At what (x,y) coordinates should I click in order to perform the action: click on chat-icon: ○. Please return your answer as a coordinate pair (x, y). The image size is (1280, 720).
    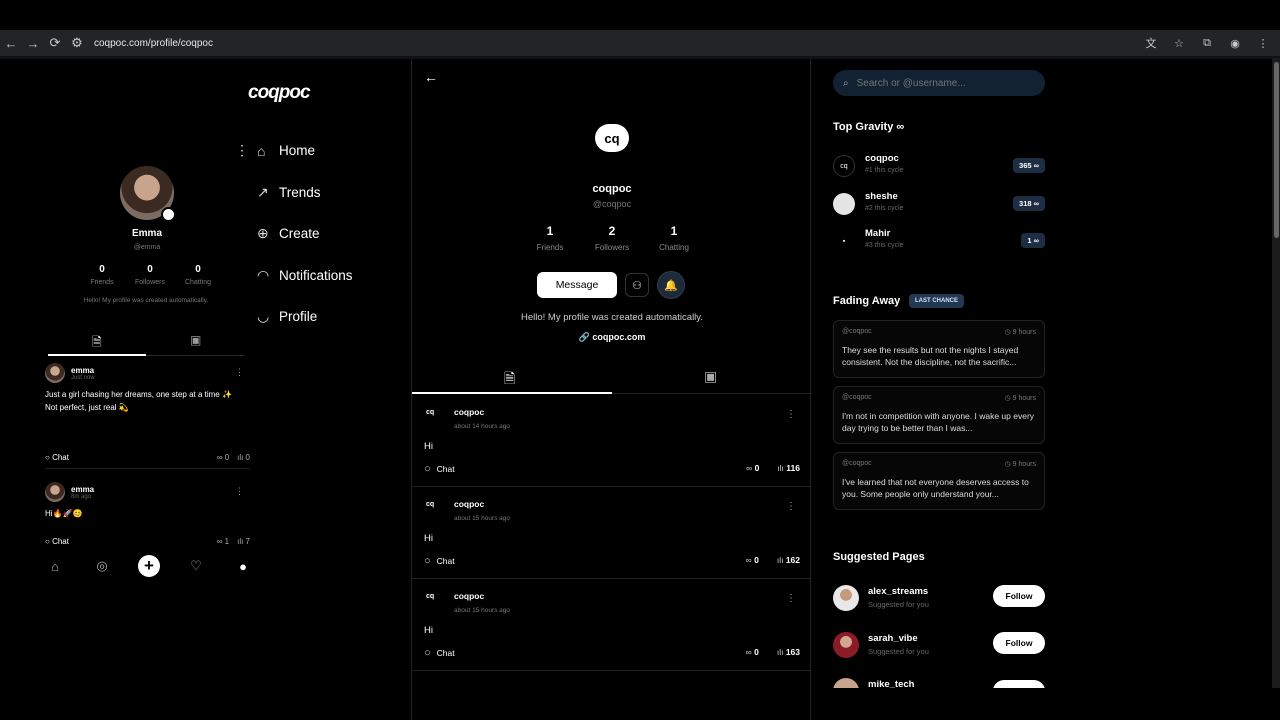
    Looking at the image, I should click on (427, 653).